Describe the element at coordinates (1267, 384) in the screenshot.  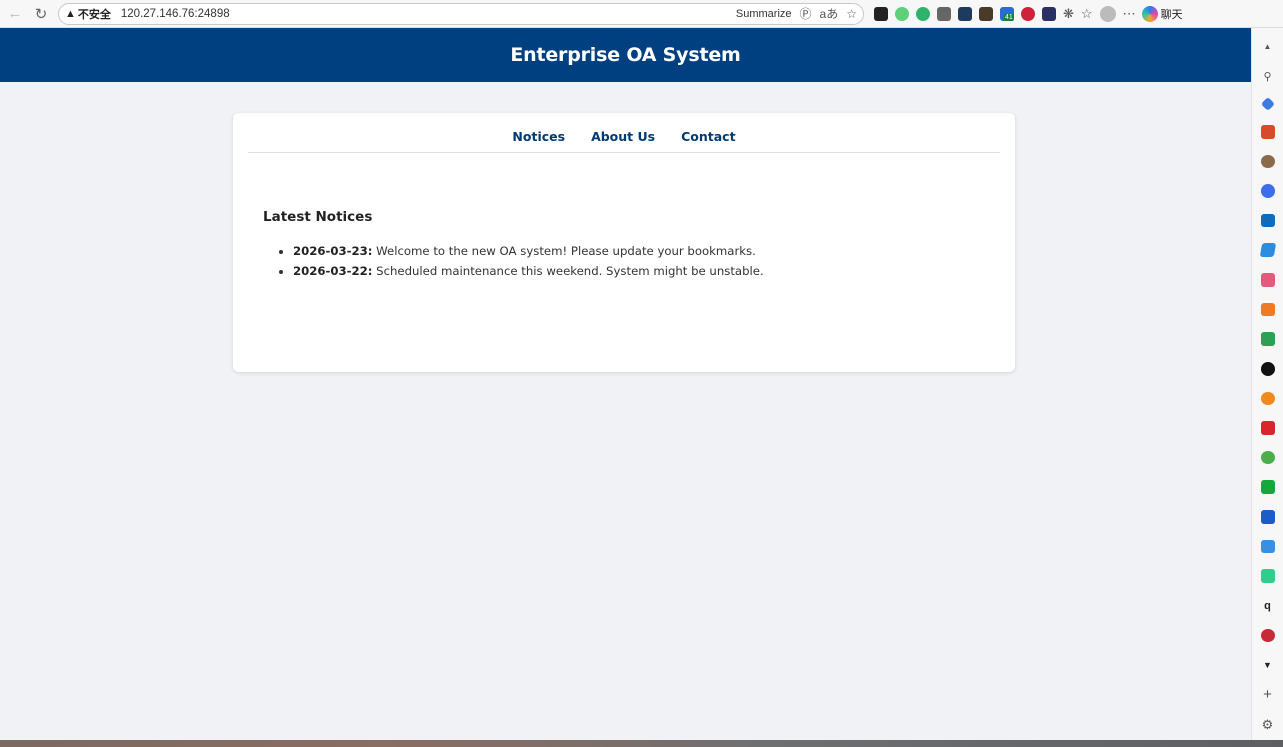
I see `browser-sidebar: ▲ ⚲ q ▼ + ⚙` at that location.